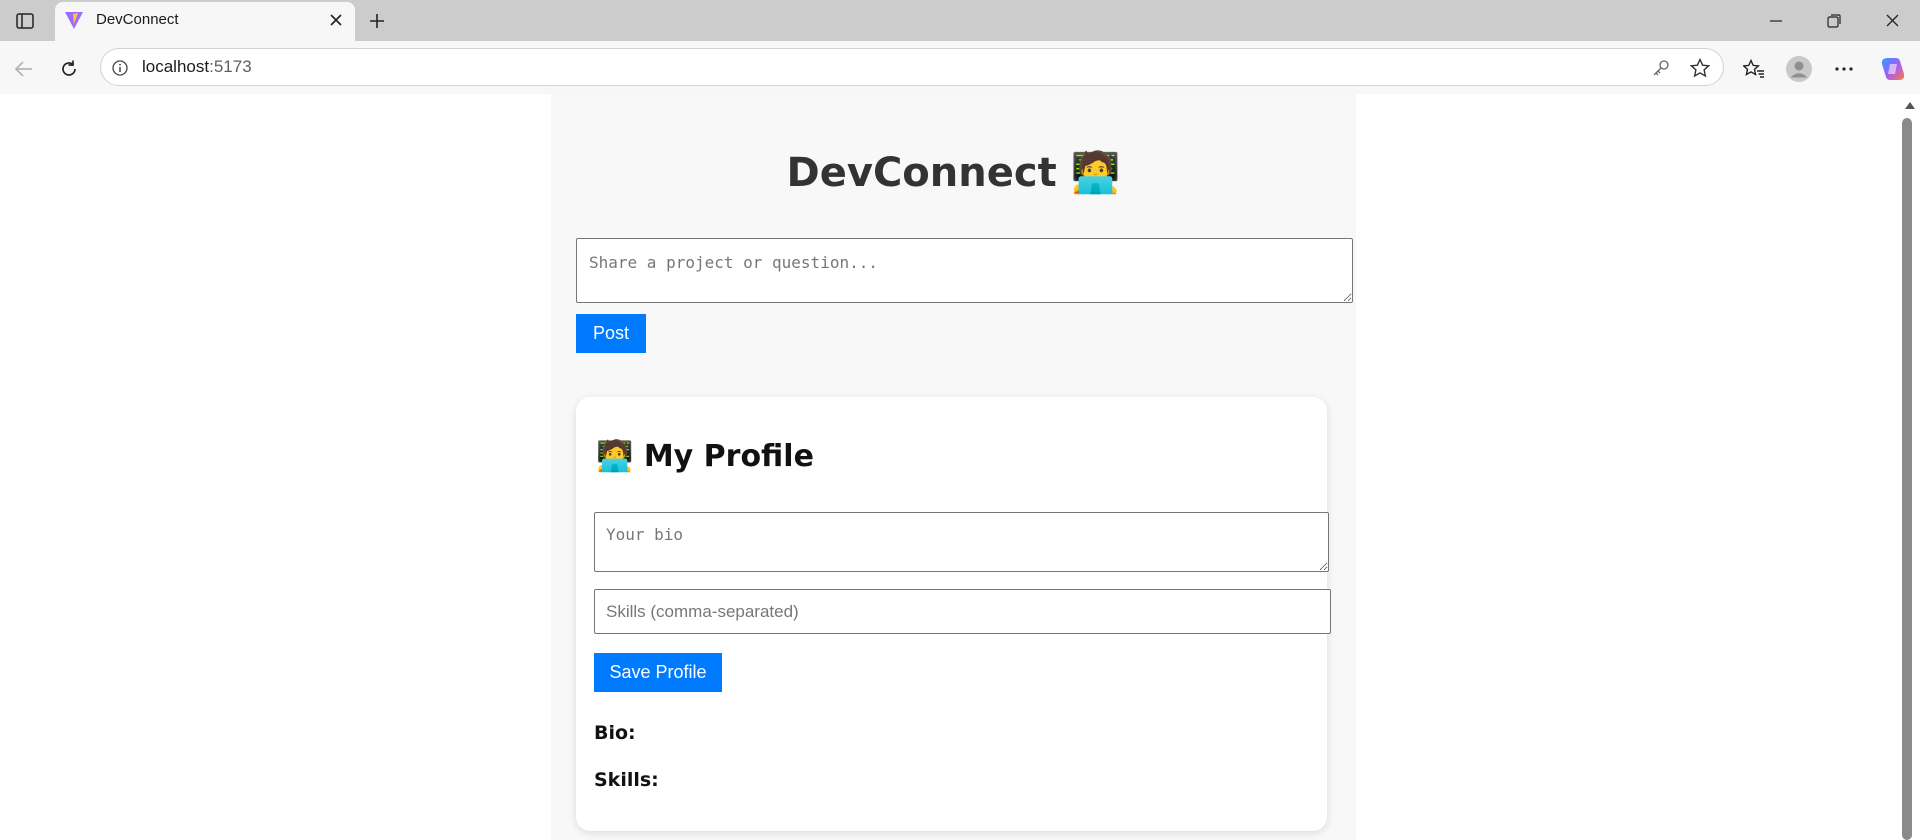 The width and height of the screenshot is (1920, 840). Describe the element at coordinates (1776, 20) in the screenshot. I see `minimize-icon` at that location.